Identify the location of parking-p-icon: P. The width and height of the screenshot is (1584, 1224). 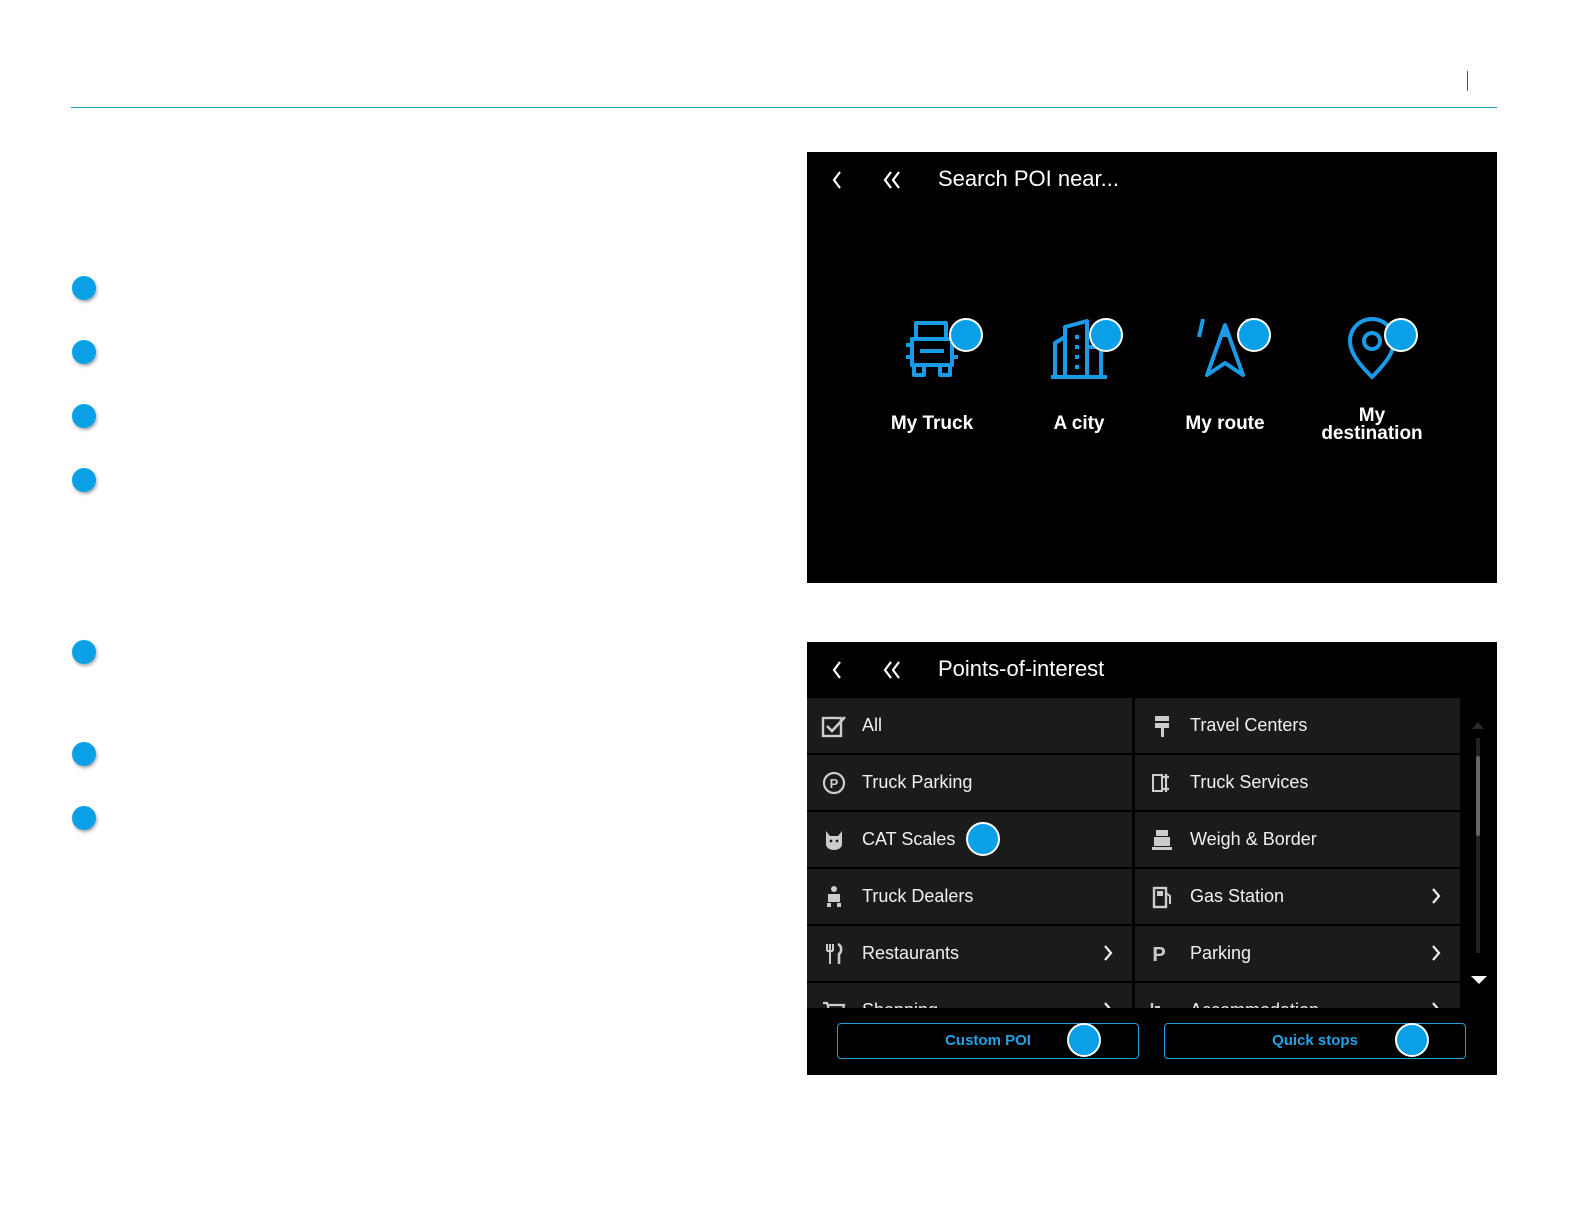
(1158, 955).